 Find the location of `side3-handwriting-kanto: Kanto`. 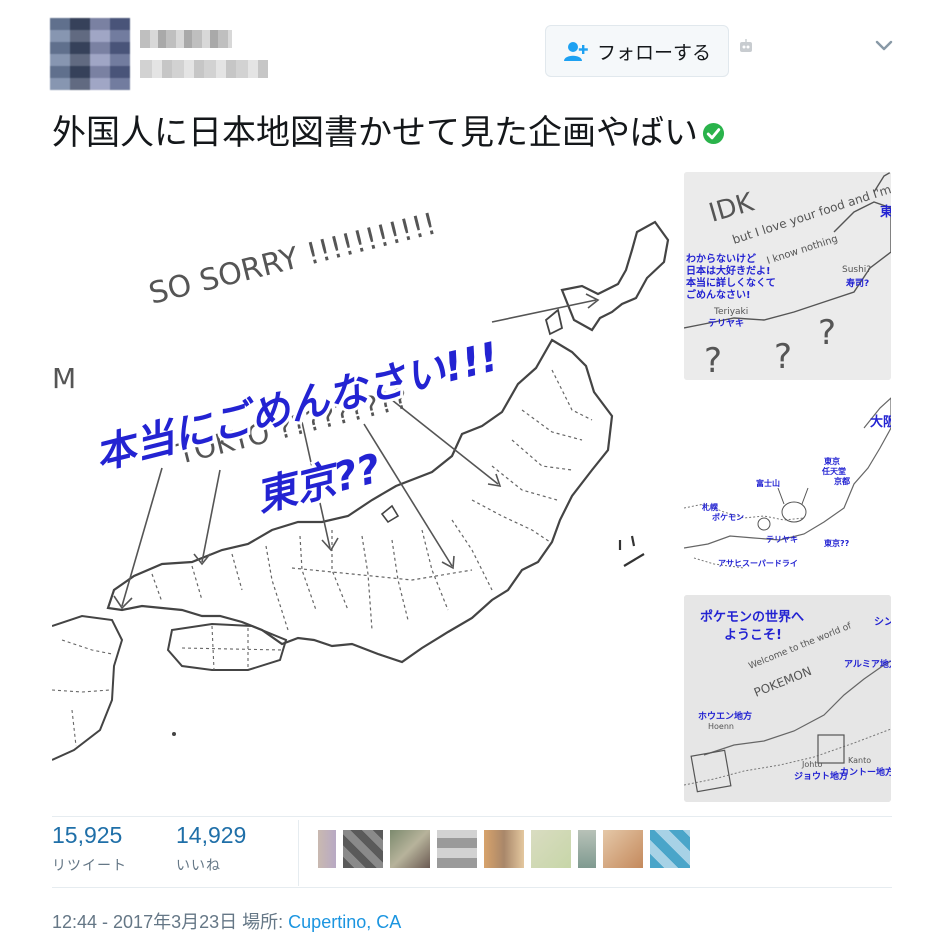

side3-handwriting-kanto: Kanto is located at coordinates (859, 760).